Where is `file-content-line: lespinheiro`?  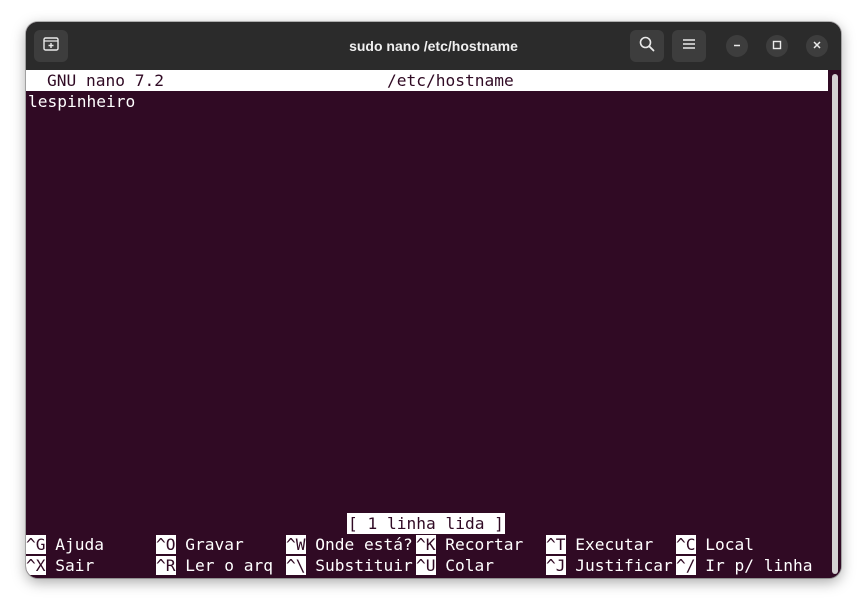
file-content-line: lespinheiro is located at coordinates (81, 101).